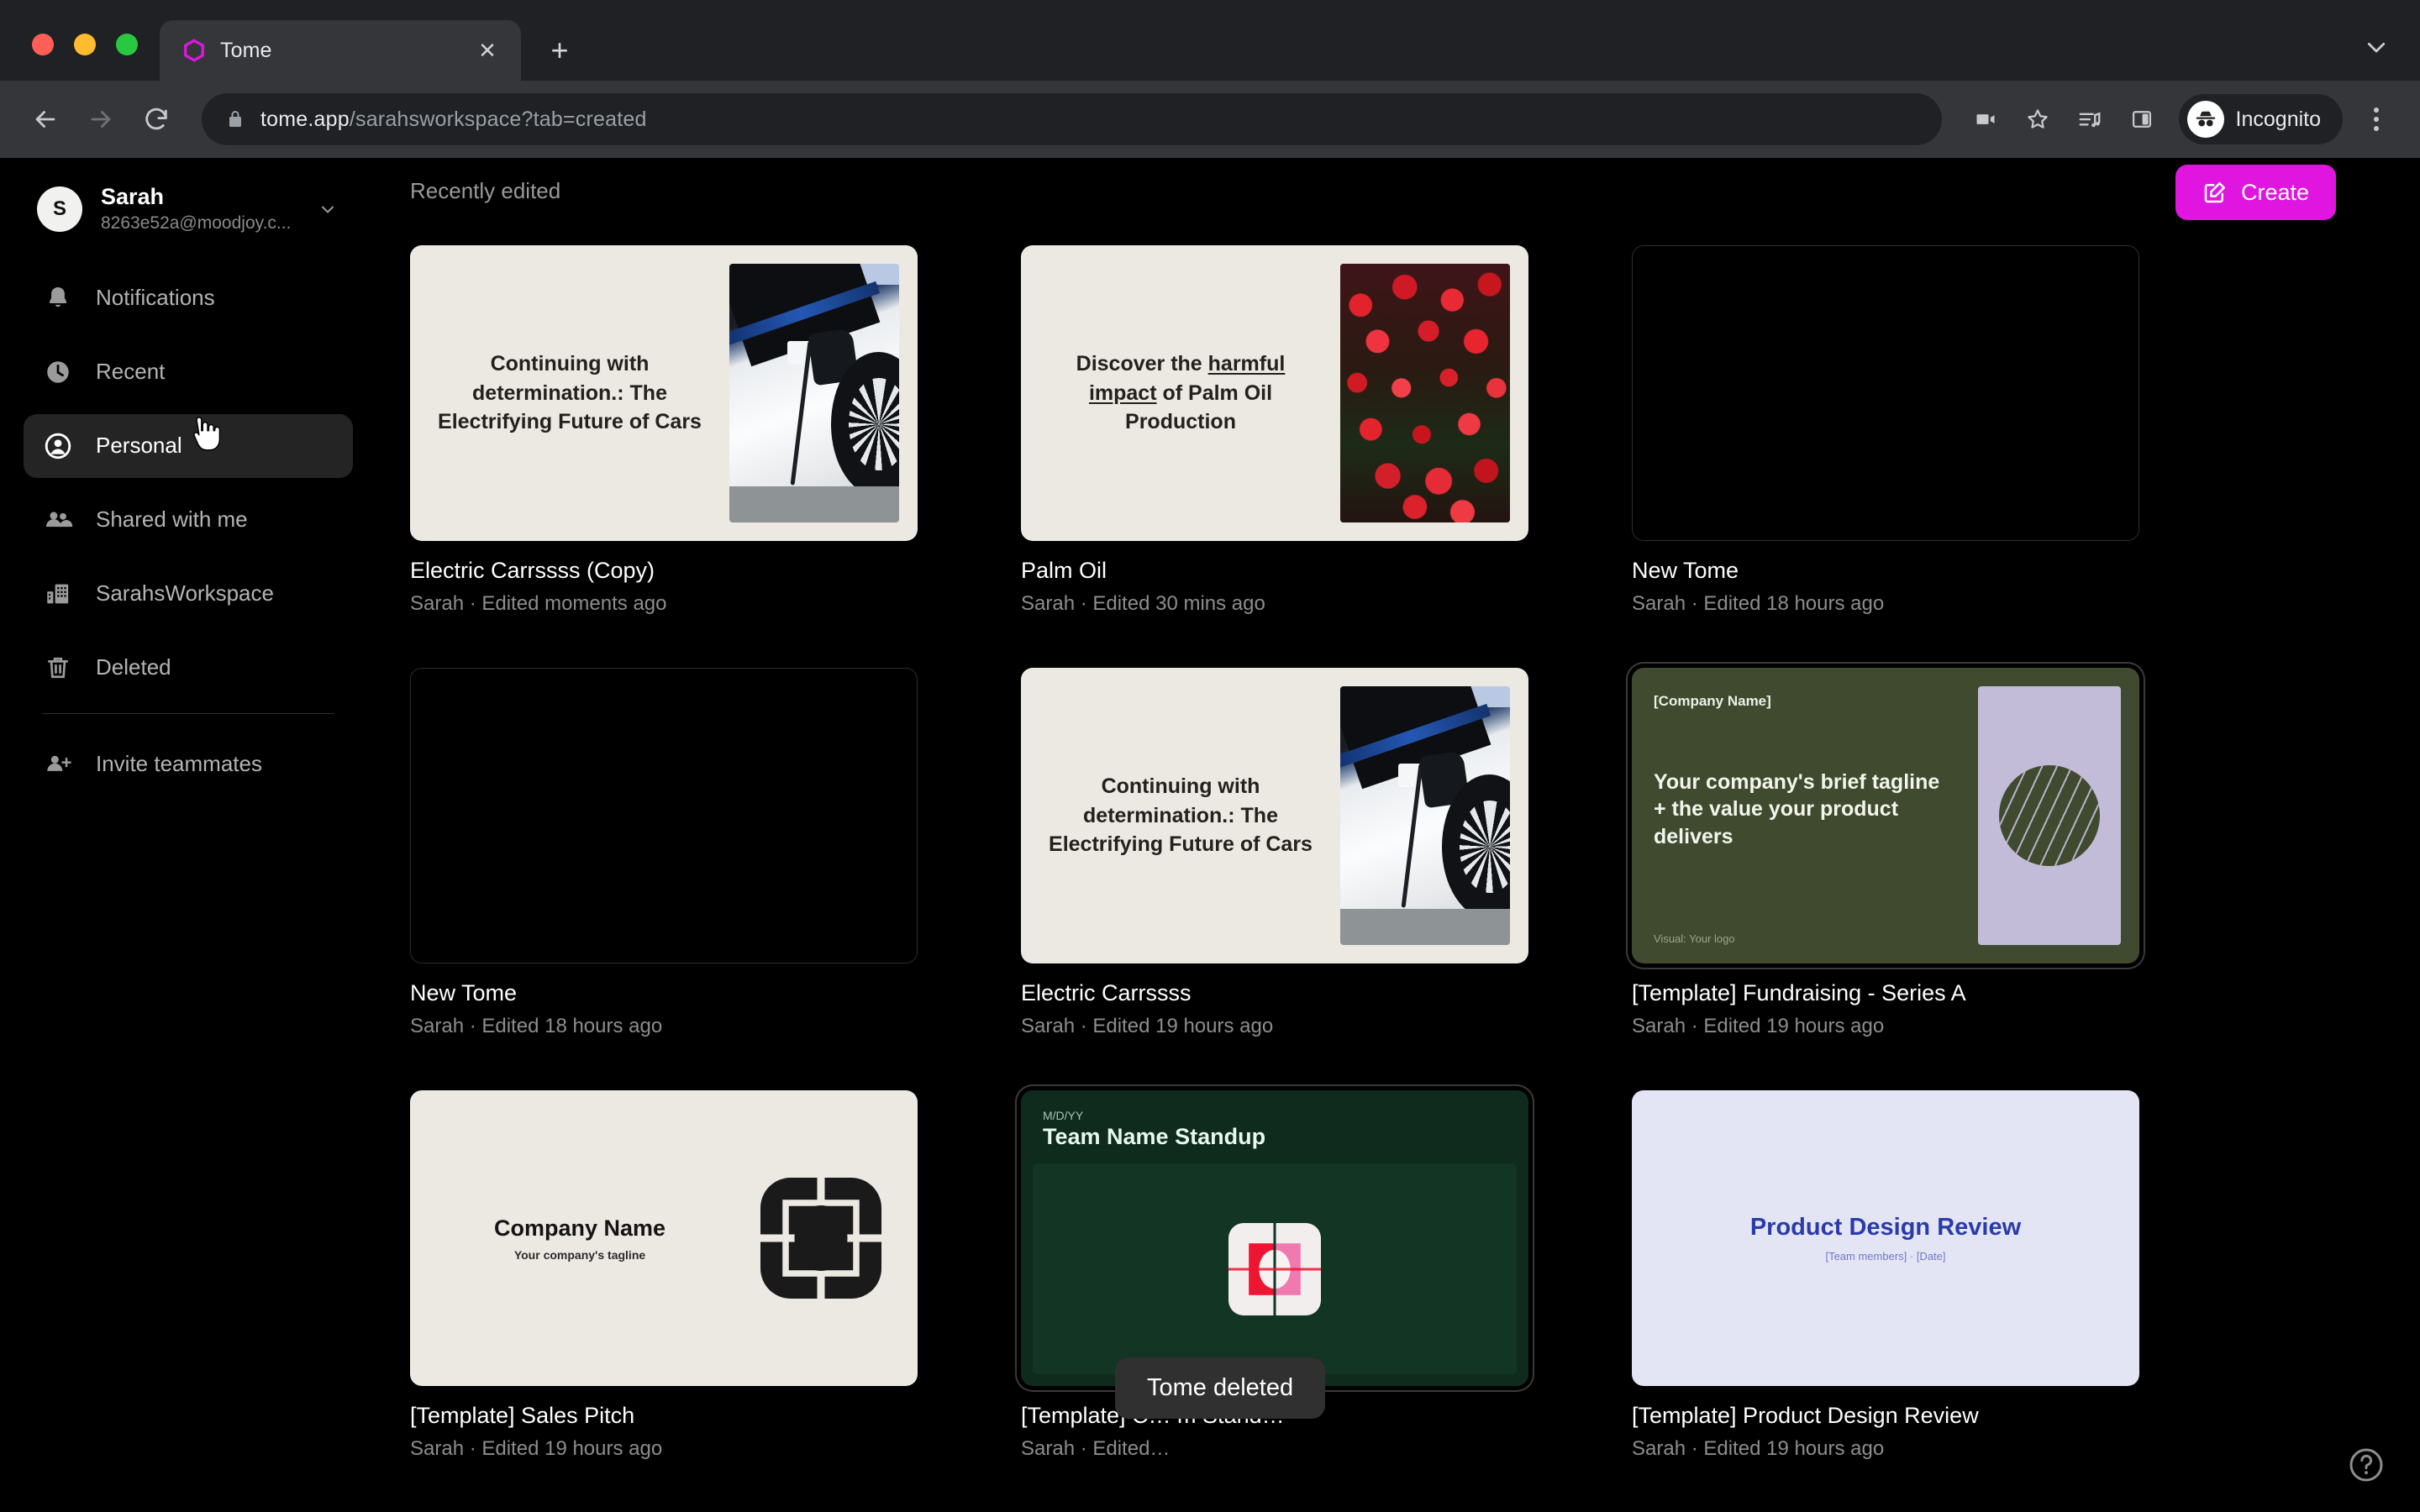 This screenshot has height=1512, width=2420. What do you see at coordinates (559, 50) in the screenshot?
I see `new-tab-button: +` at bounding box center [559, 50].